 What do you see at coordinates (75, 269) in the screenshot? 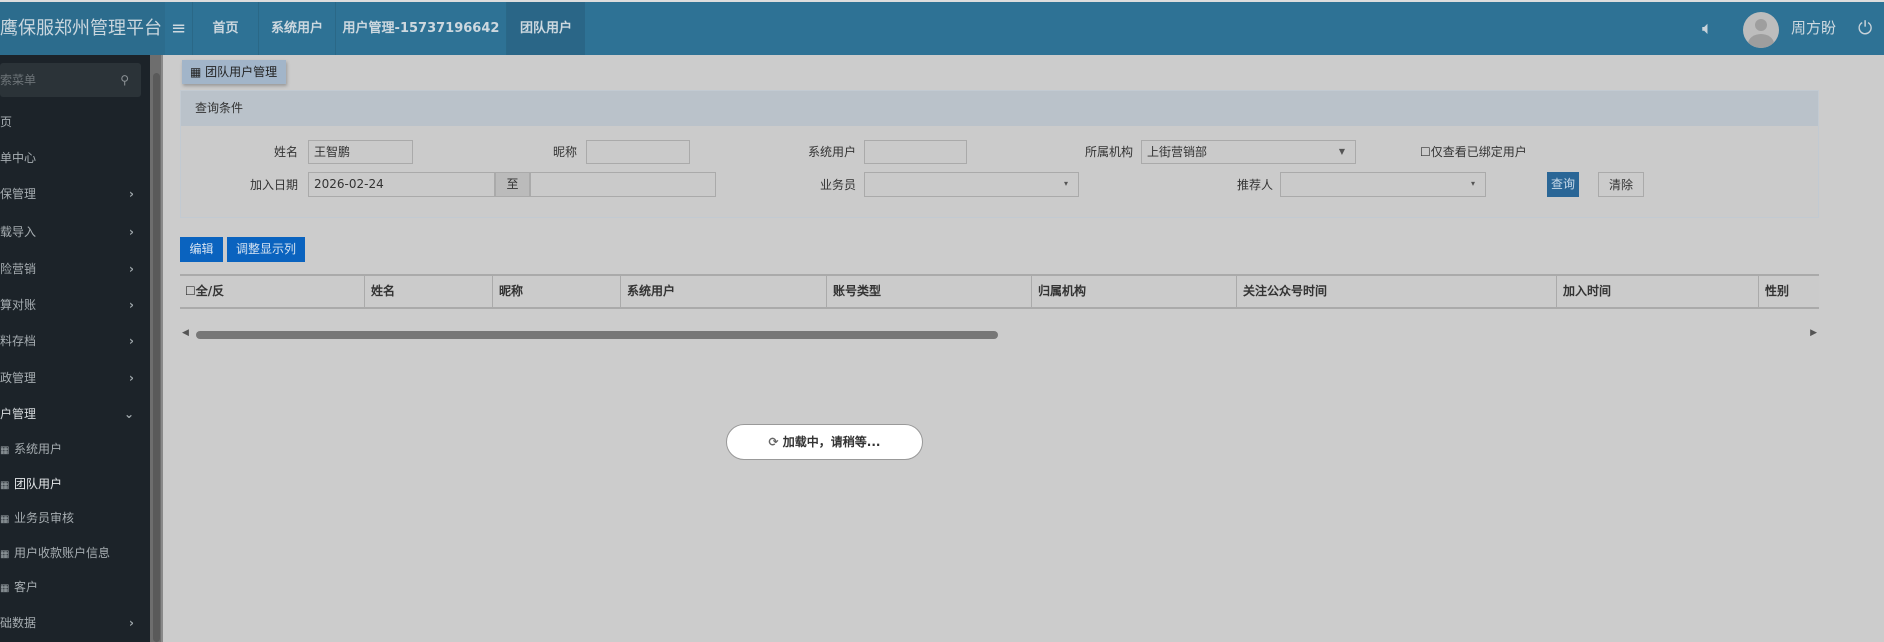
I see `sidebar-item-marketing: 车险营销 ›` at bounding box center [75, 269].